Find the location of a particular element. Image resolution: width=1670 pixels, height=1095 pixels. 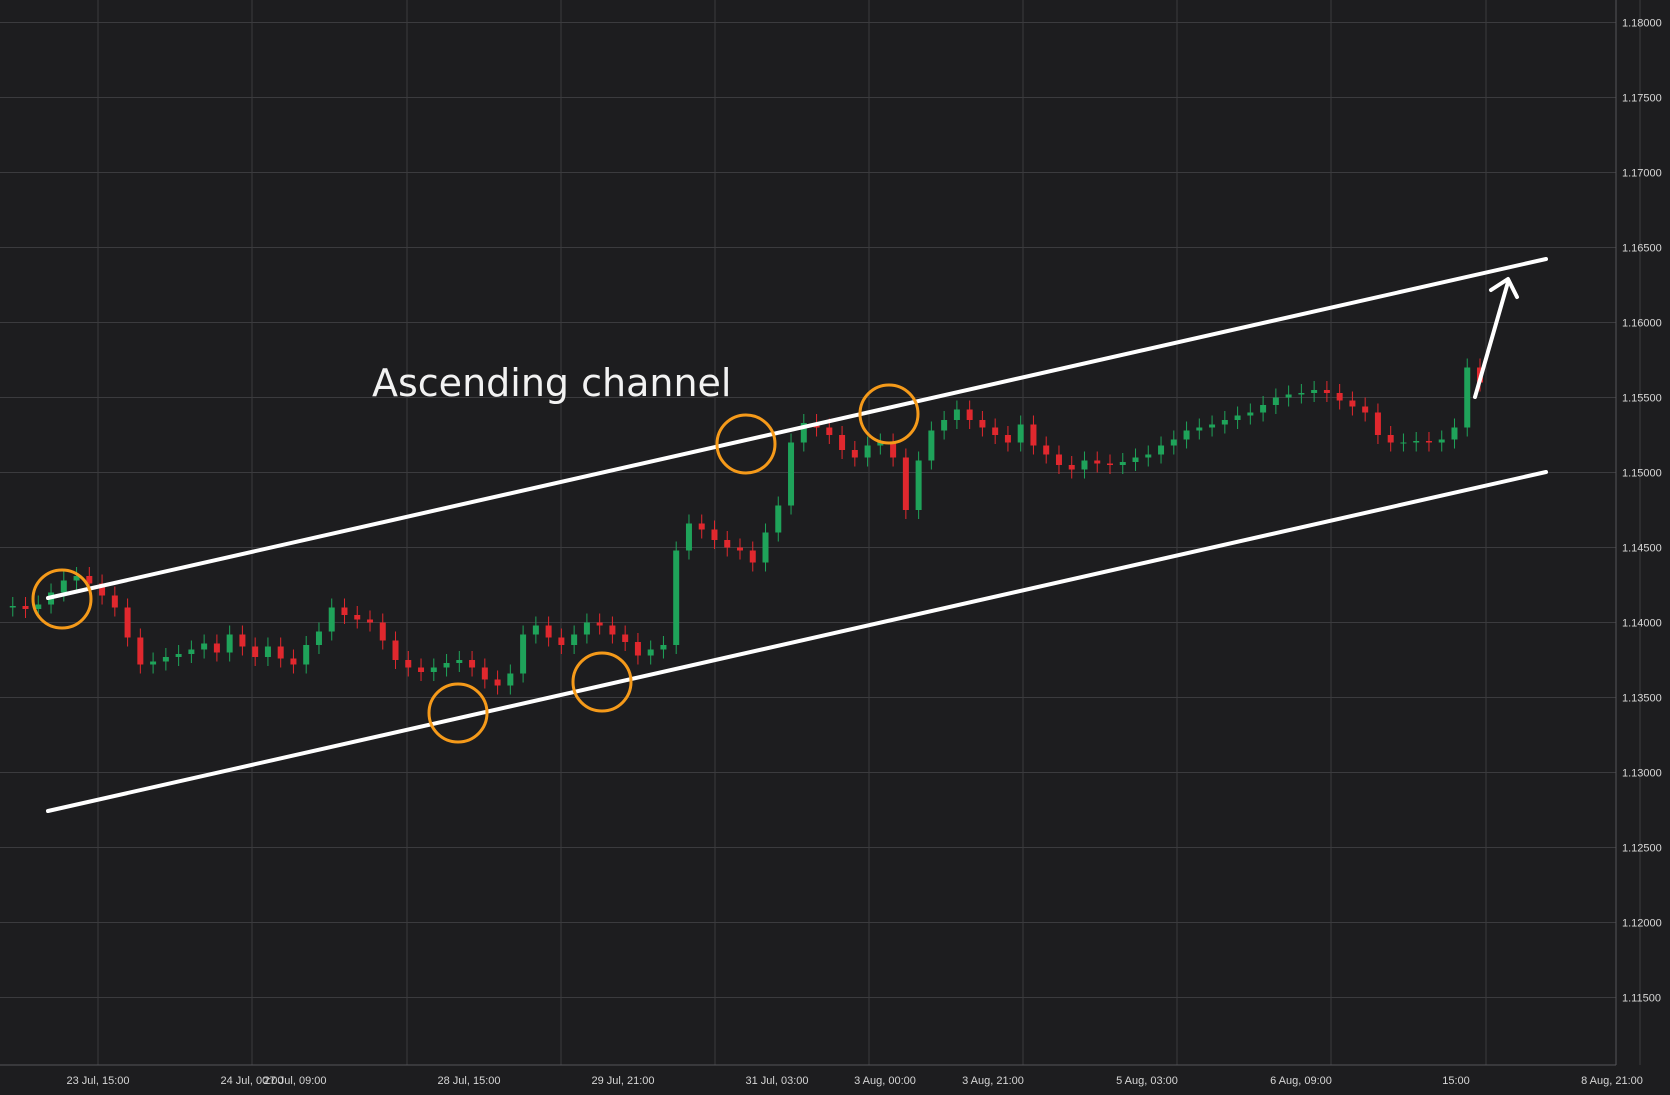

x-tick-label: 31 Jul, 03:00 is located at coordinates (777, 1081).